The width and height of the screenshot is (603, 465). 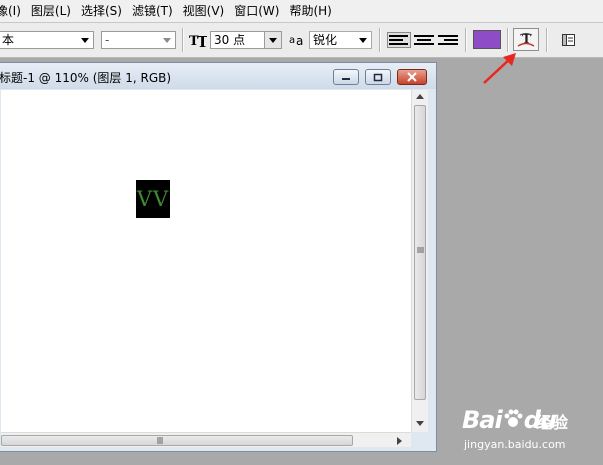 I want to click on horizontal-scrollbar, so click(x=206, y=439).